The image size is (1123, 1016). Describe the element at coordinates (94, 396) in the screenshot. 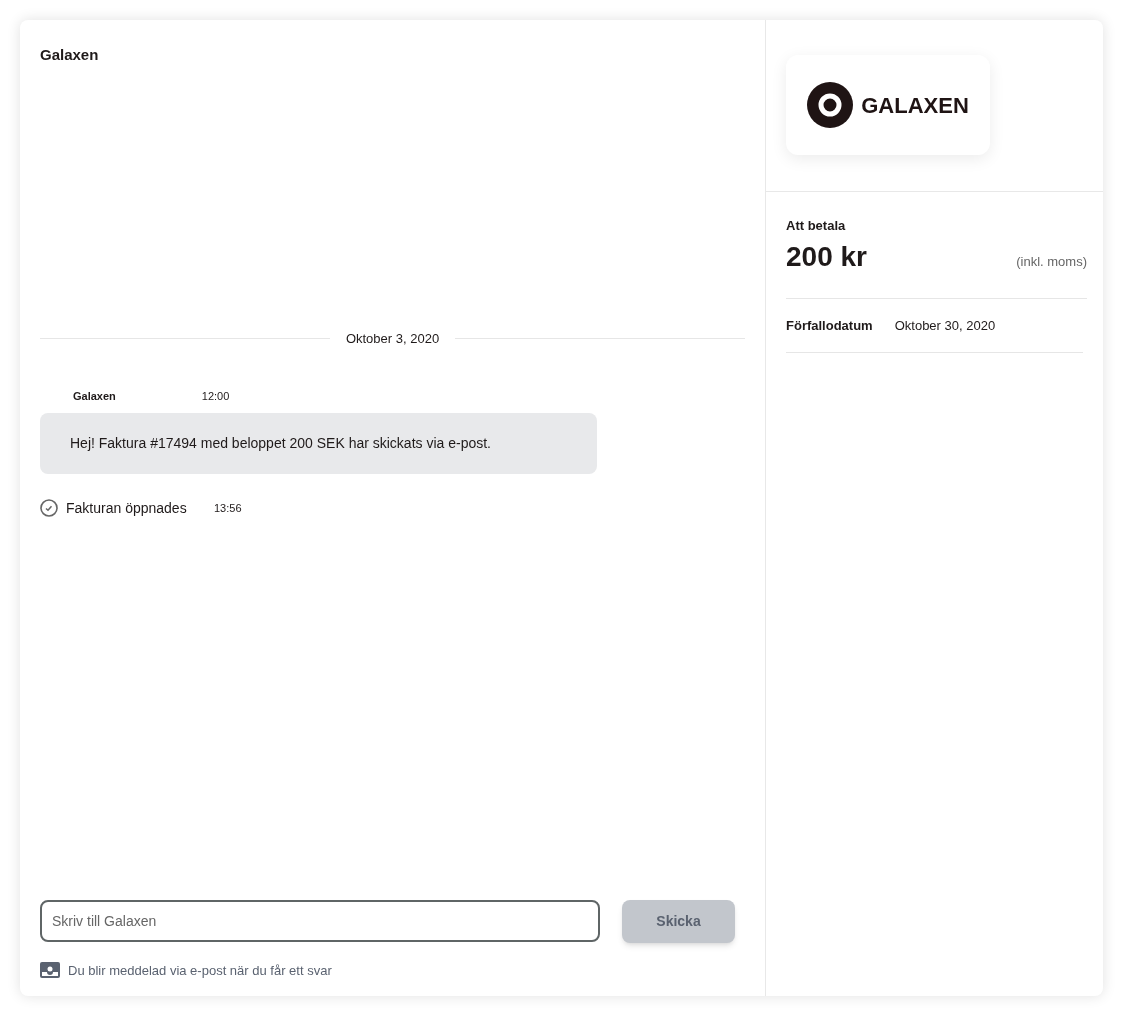

I see `sender-name: Galaxen` at that location.